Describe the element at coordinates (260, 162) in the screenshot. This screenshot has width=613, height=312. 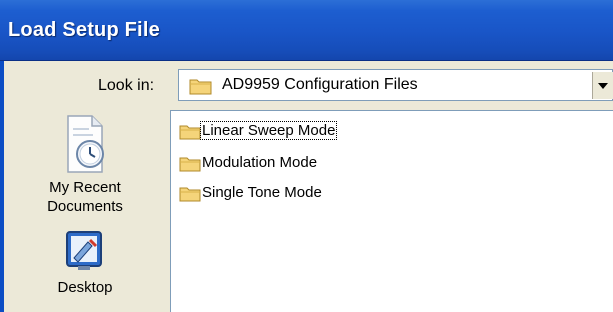
I see `file-name: Modulation Mode` at that location.